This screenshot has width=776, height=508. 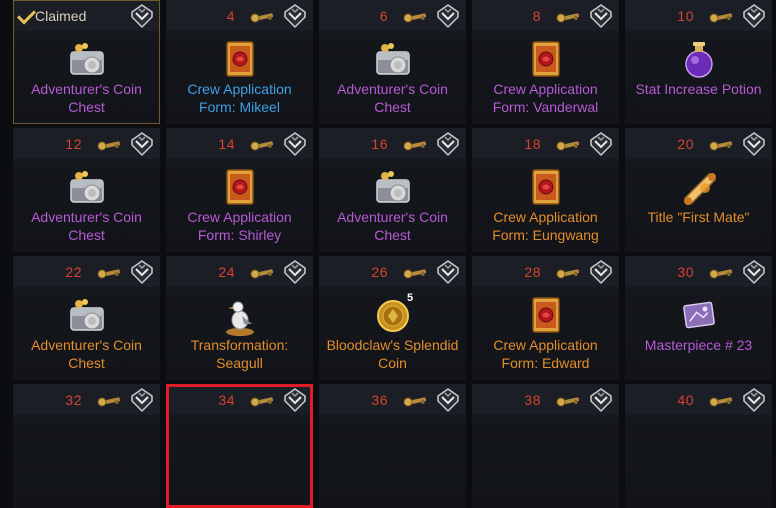 I want to click on reward-required-count: 6, so click(x=383, y=16).